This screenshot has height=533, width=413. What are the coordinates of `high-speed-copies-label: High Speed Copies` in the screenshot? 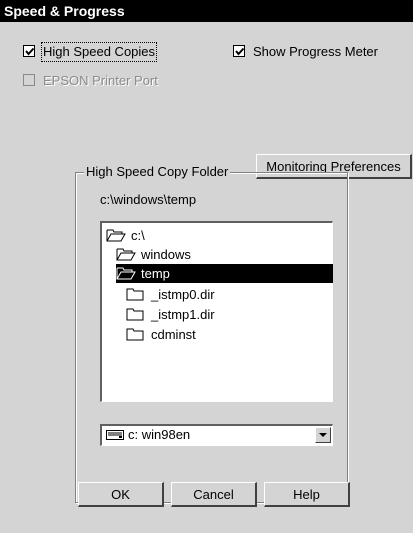 It's located at (99, 52).